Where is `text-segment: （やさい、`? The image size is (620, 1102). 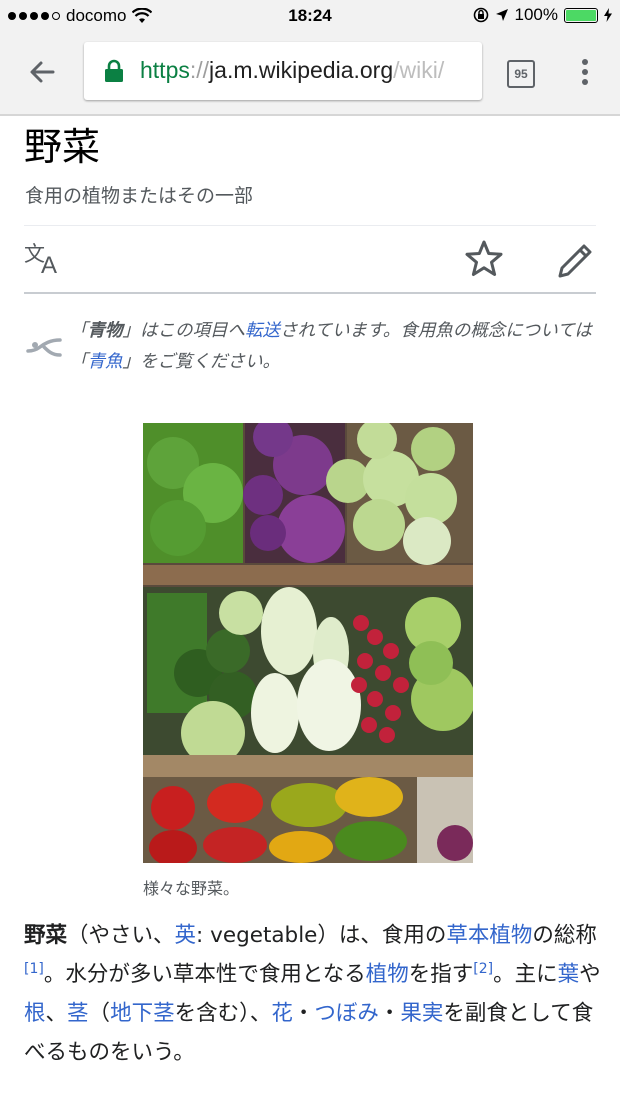 text-segment: （やさい、 is located at coordinates (121, 935).